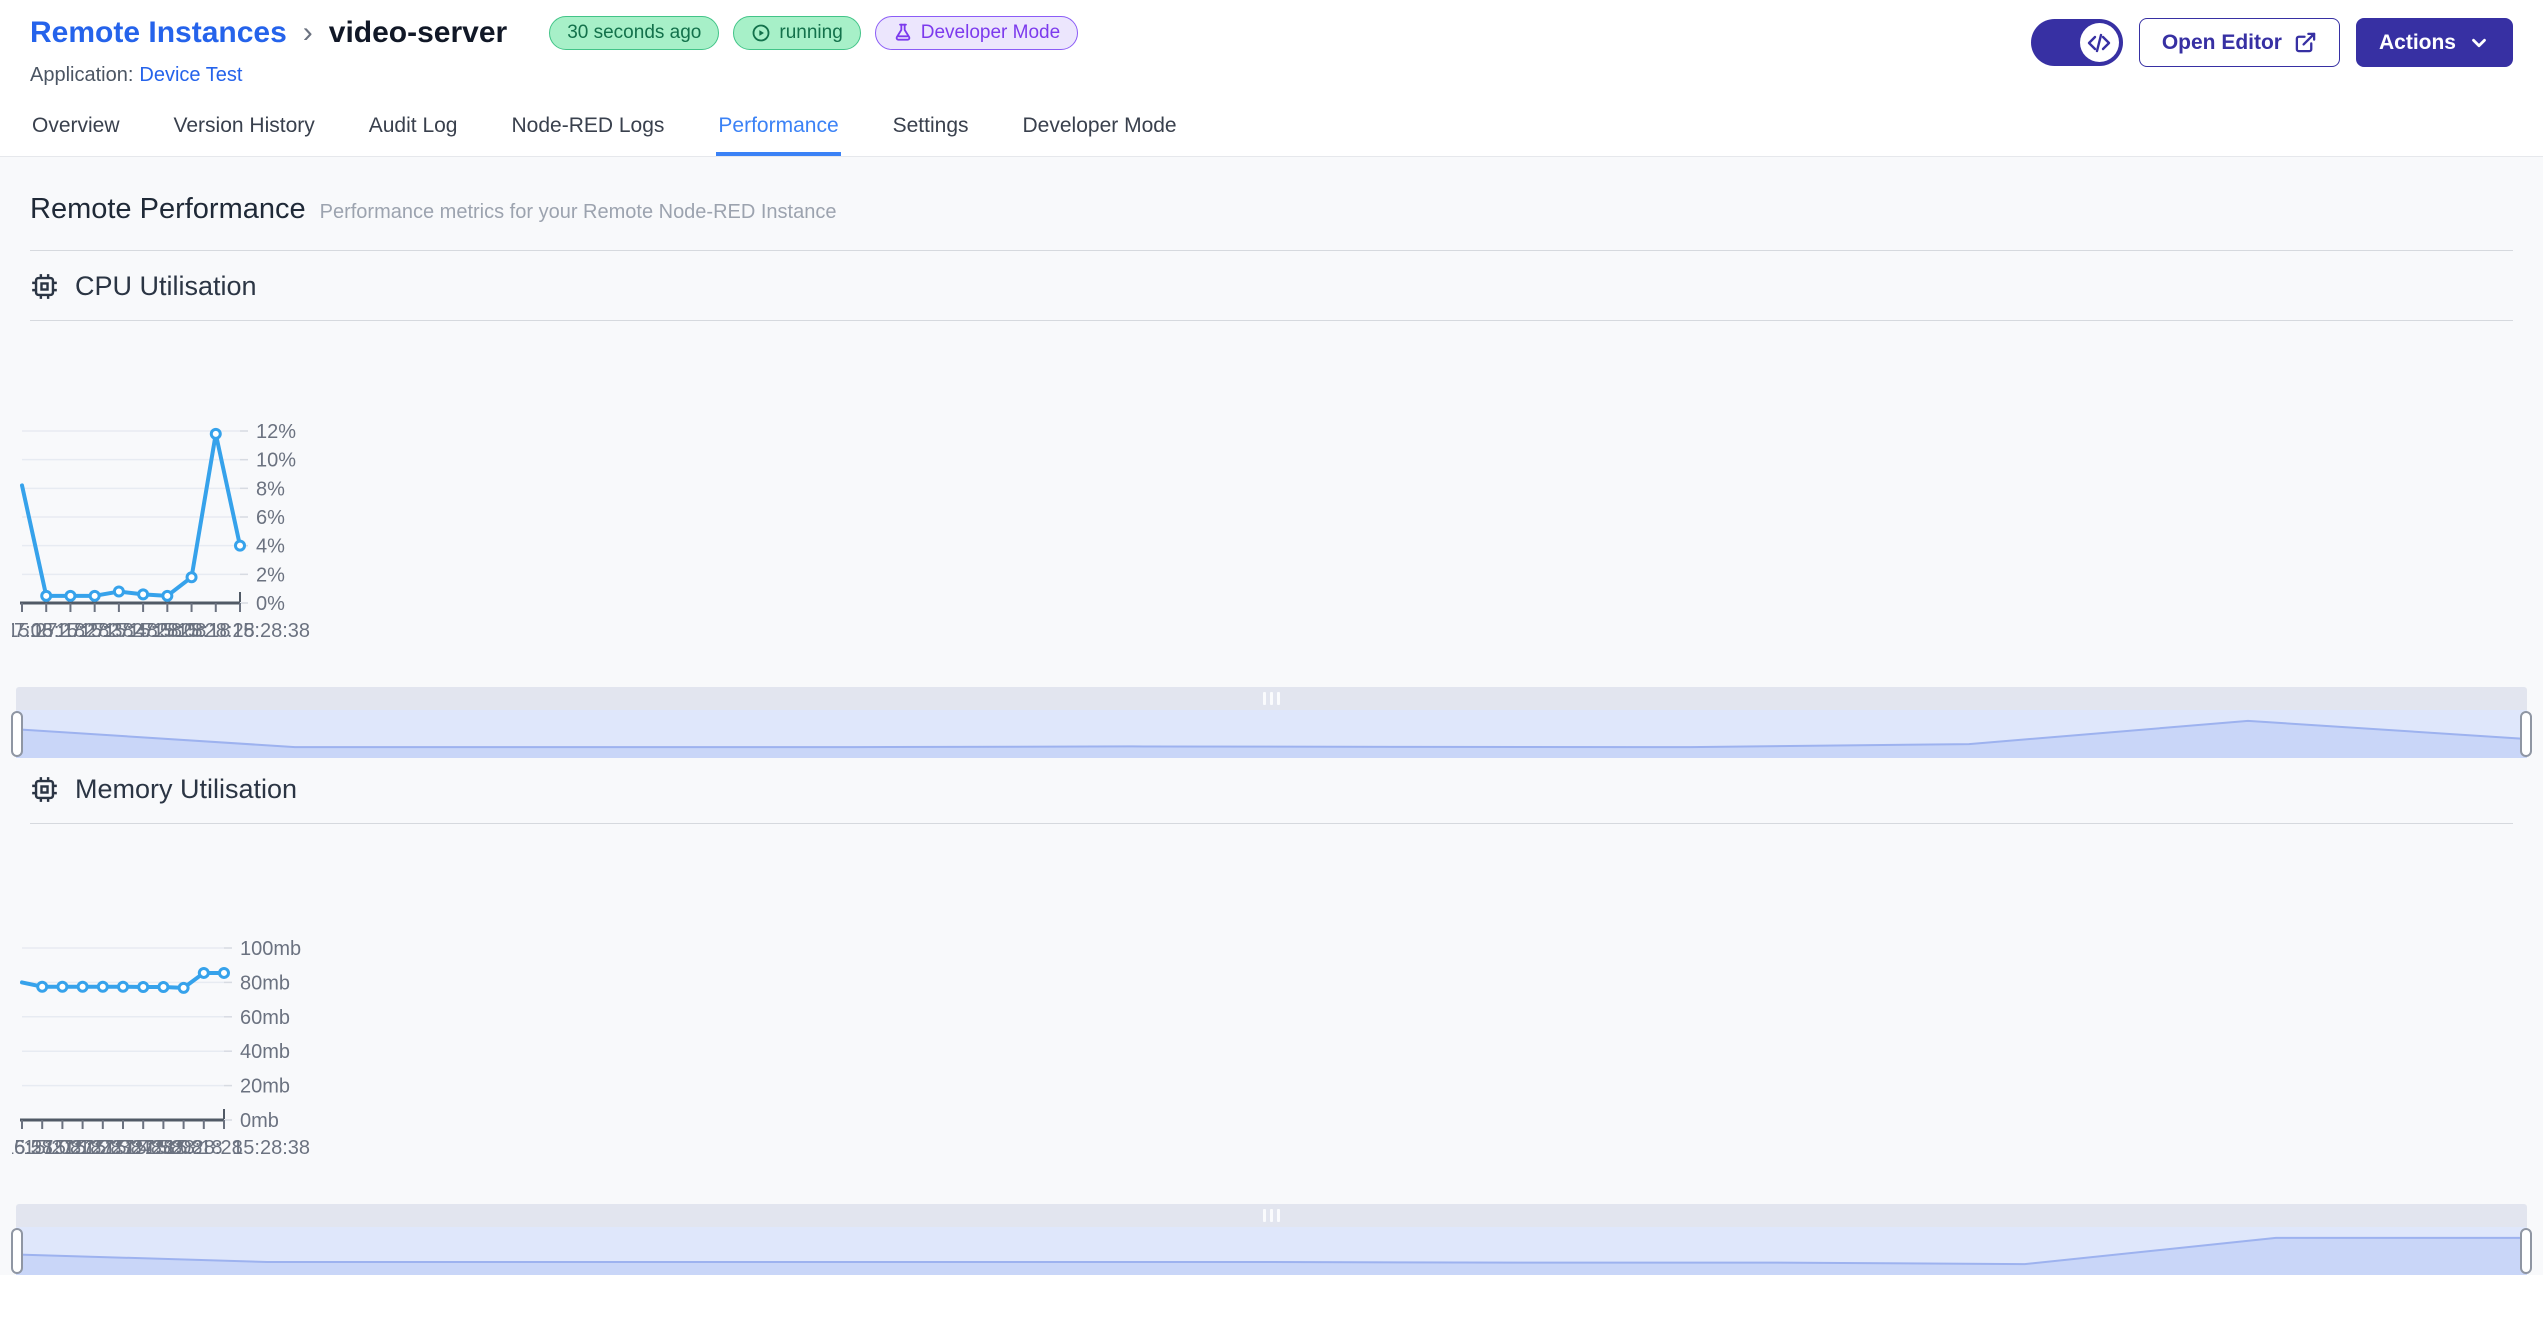 The image size is (2543, 1334). What do you see at coordinates (270, 575) in the screenshot?
I see `svg-text: 2%` at bounding box center [270, 575].